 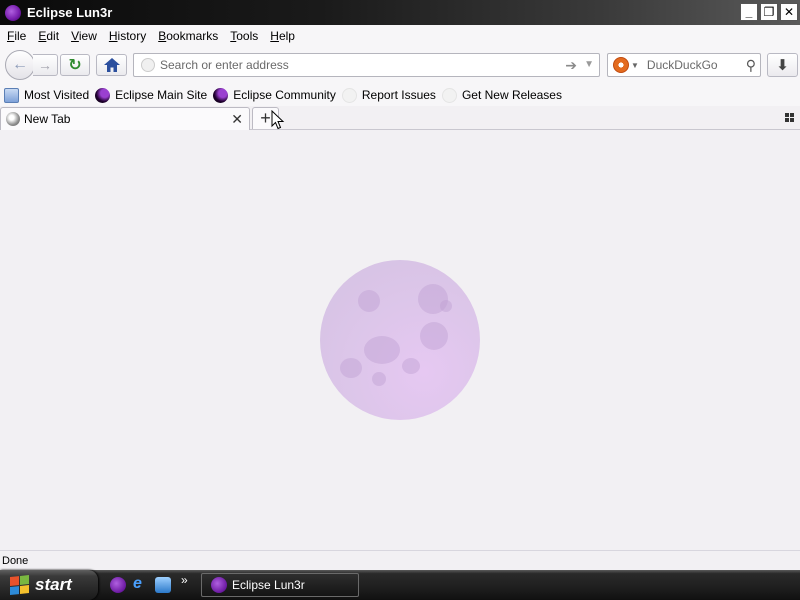 I want to click on bookmark-report-issues: Report Issues, so click(x=388, y=95).